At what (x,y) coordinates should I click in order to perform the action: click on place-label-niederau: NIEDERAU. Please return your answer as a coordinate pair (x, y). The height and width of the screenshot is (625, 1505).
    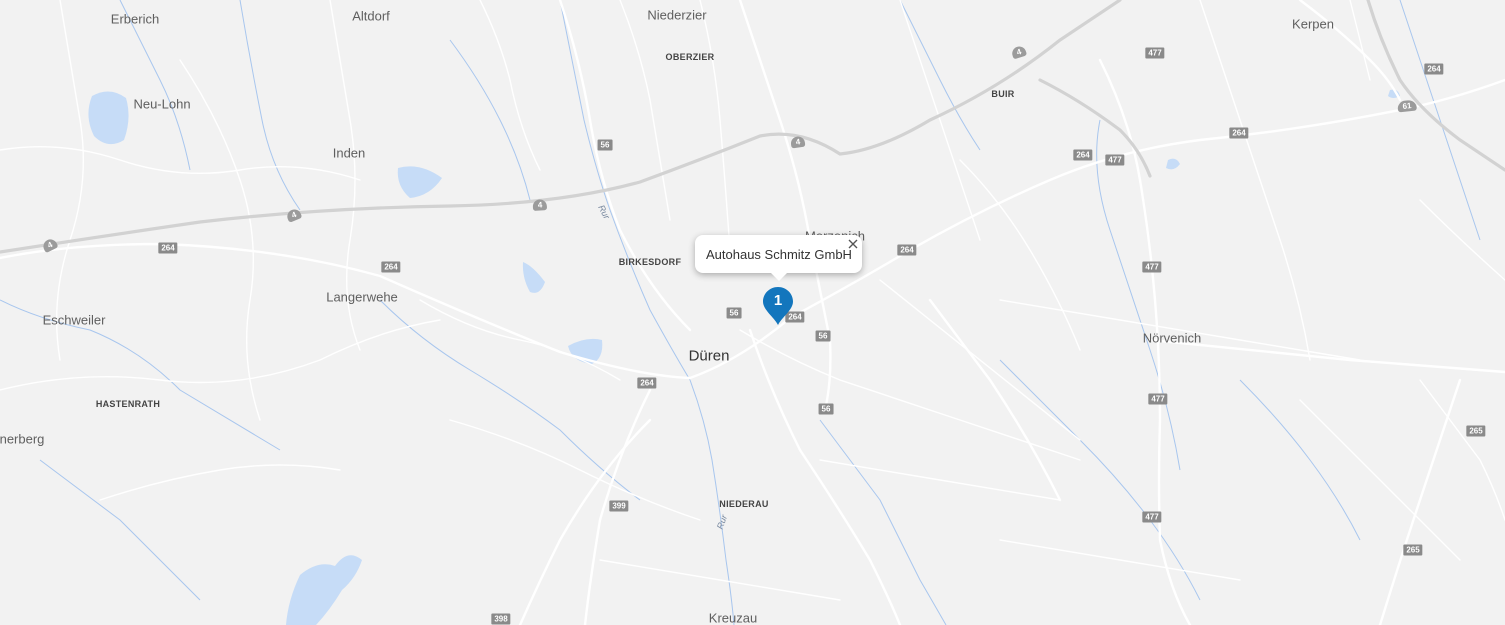
    Looking at the image, I should click on (744, 504).